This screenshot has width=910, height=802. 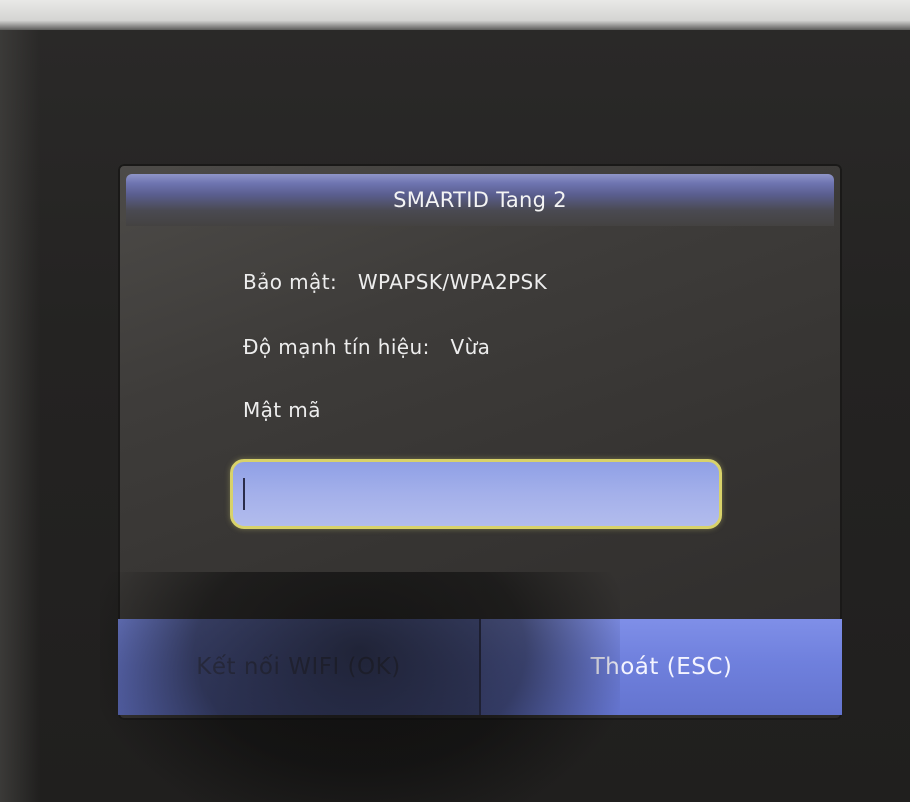 I want to click on signal-strength-label: Độ mạnh tín hiệu:, so click(x=336, y=347).